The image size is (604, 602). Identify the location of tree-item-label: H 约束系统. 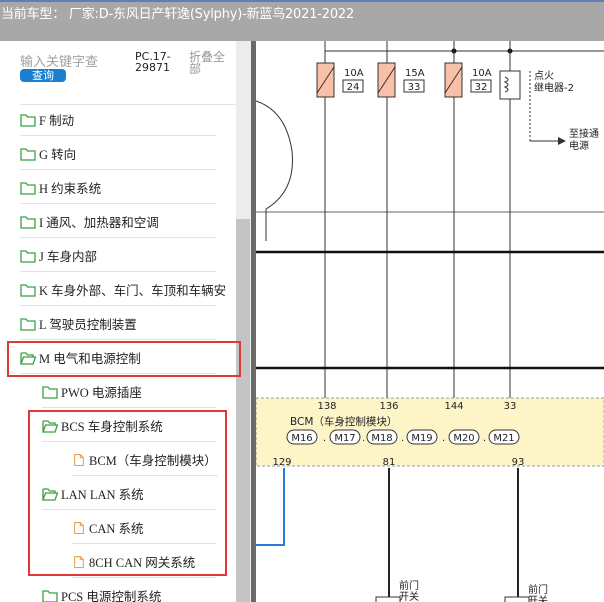
(70, 189).